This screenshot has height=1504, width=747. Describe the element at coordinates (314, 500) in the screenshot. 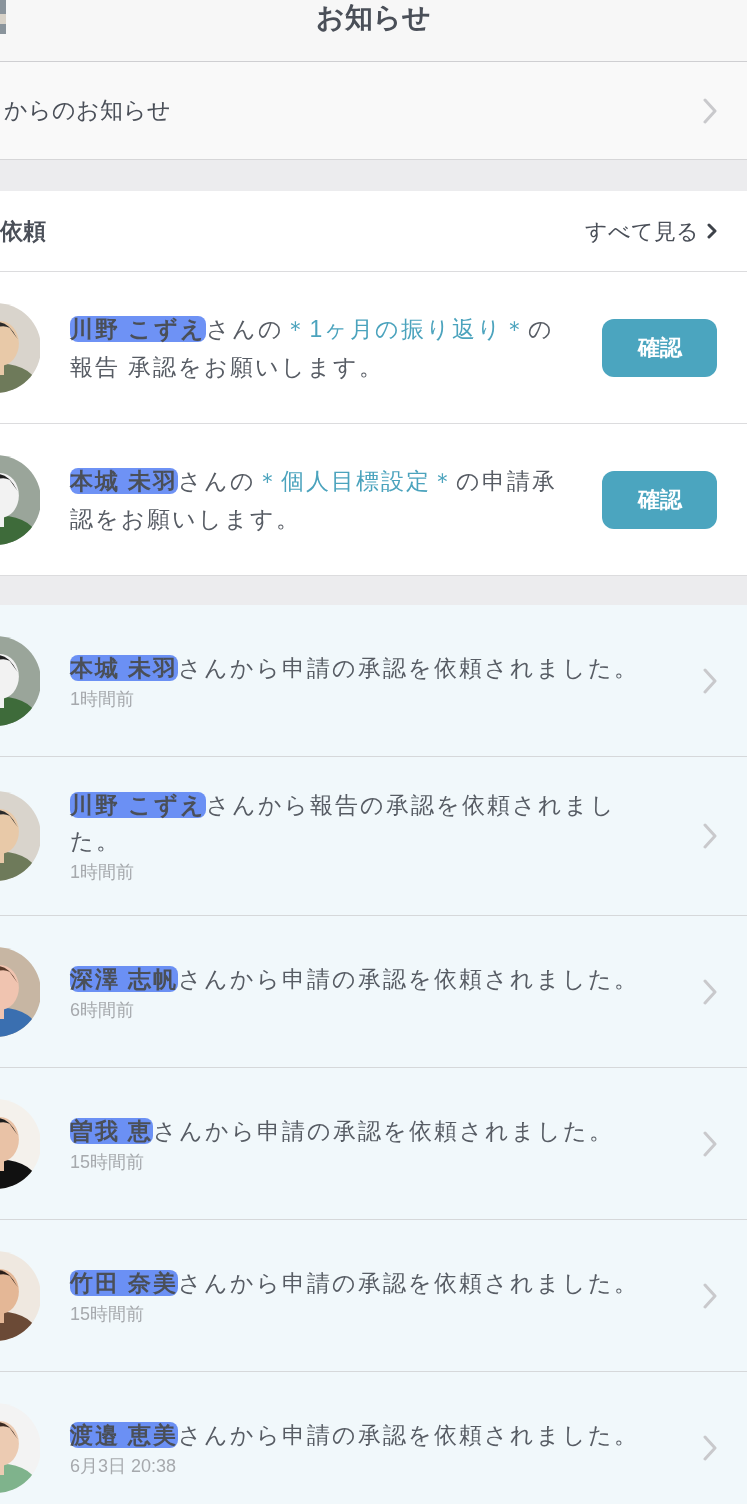

I see `request-message: 本城 未羽 さんの＊個人目標設定＊の申請承認をお願いします。` at that location.